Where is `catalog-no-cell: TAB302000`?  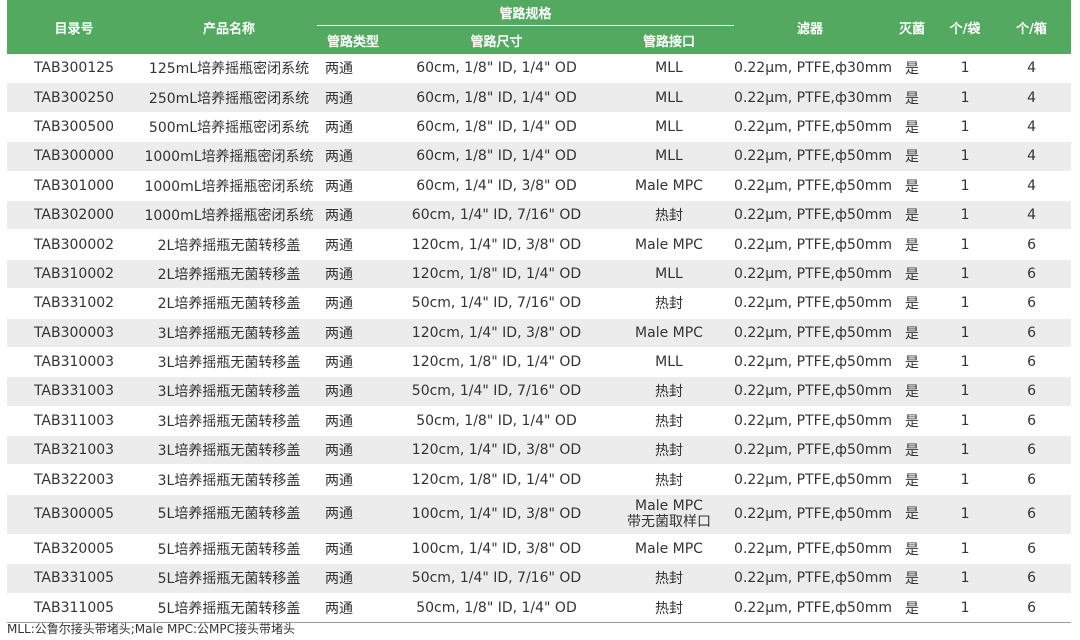
catalog-no-cell: TAB302000 is located at coordinates (74, 215).